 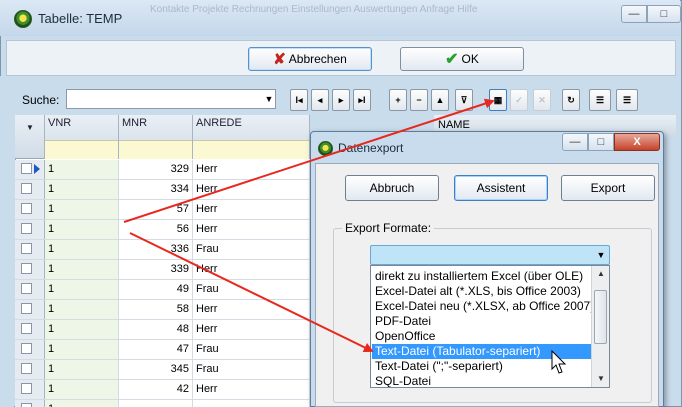 I want to click on cell-anrede, so click(x=251, y=403).